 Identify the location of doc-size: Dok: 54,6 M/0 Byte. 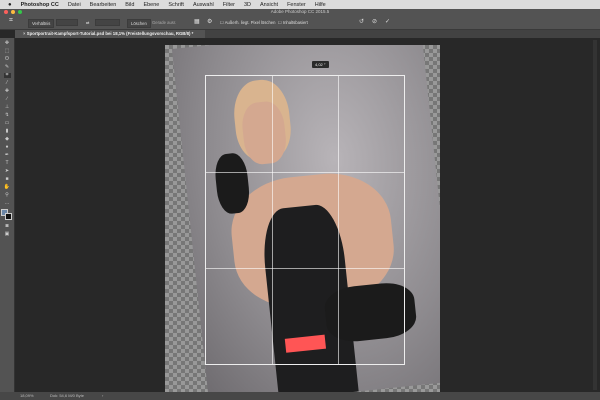
(67, 395).